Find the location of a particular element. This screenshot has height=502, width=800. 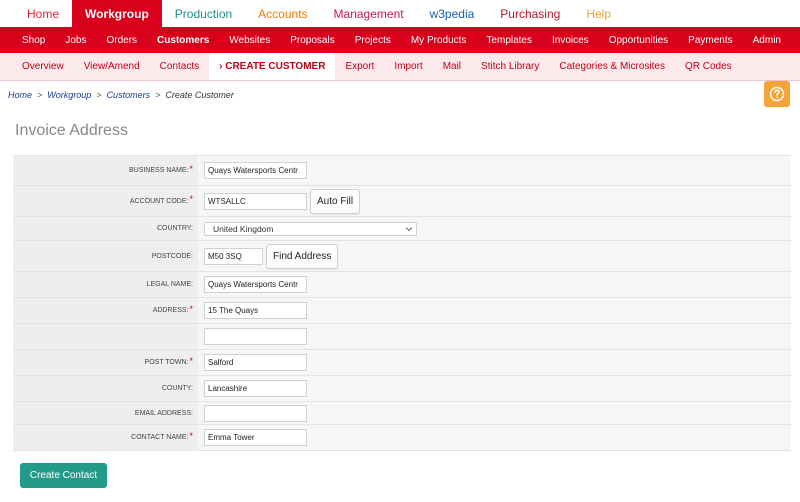

top-tab-workgroup: Workgroup is located at coordinates (117, 13).